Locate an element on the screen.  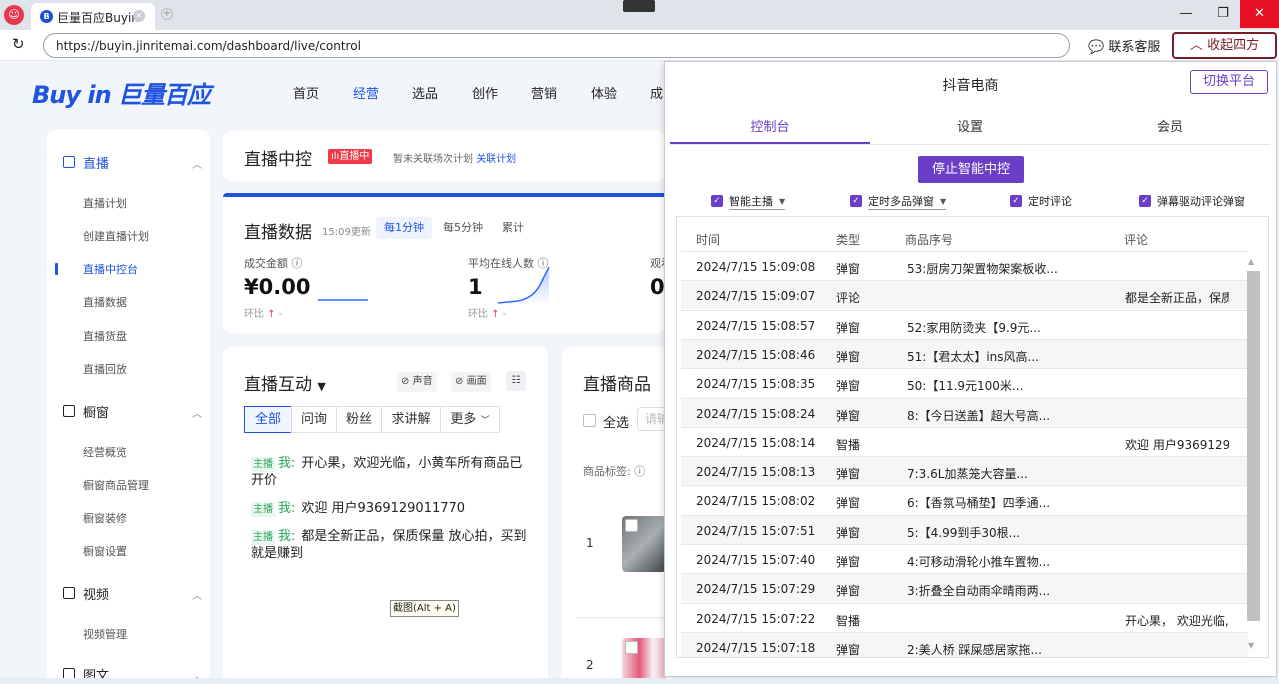
shop-icon is located at coordinates (69, 411).